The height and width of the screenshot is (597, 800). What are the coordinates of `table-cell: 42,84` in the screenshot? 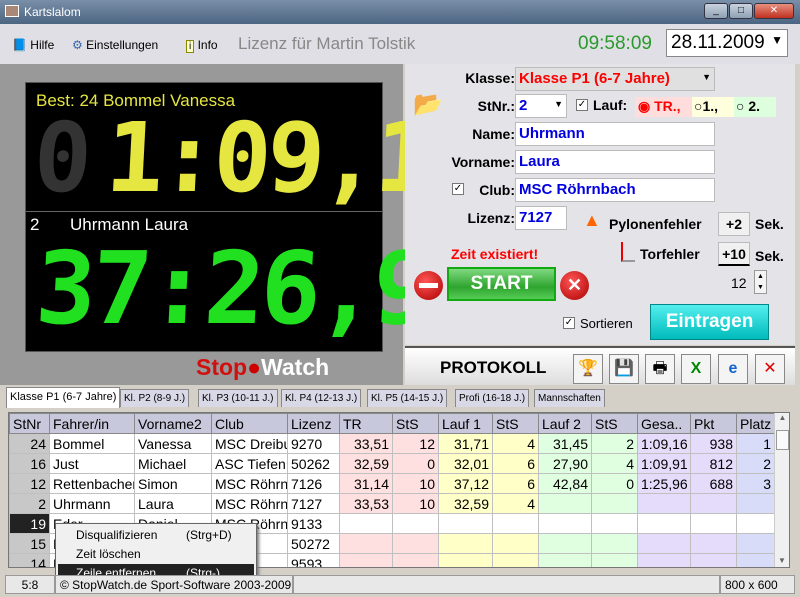 It's located at (565, 483).